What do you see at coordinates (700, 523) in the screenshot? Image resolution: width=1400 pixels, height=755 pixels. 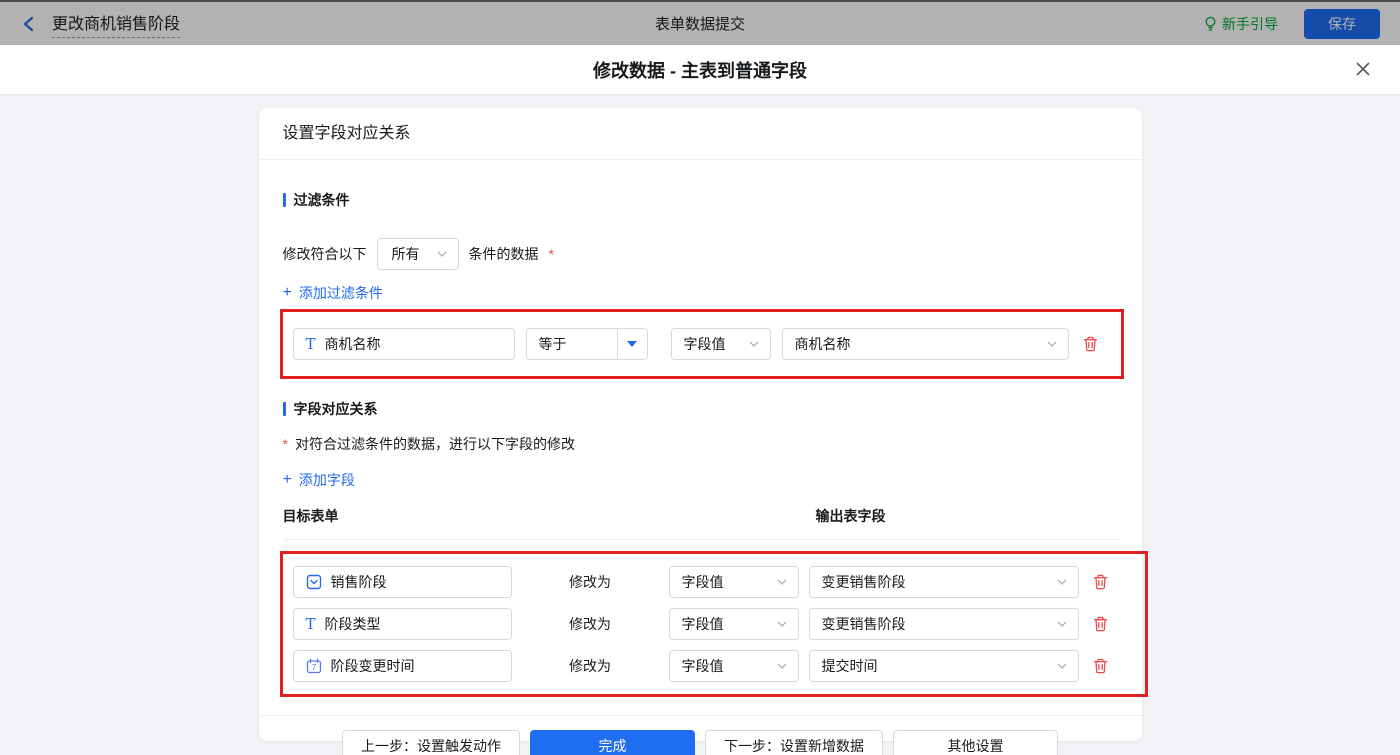 I see `mapping-column-headers: 目标表单 输出表字段` at bounding box center [700, 523].